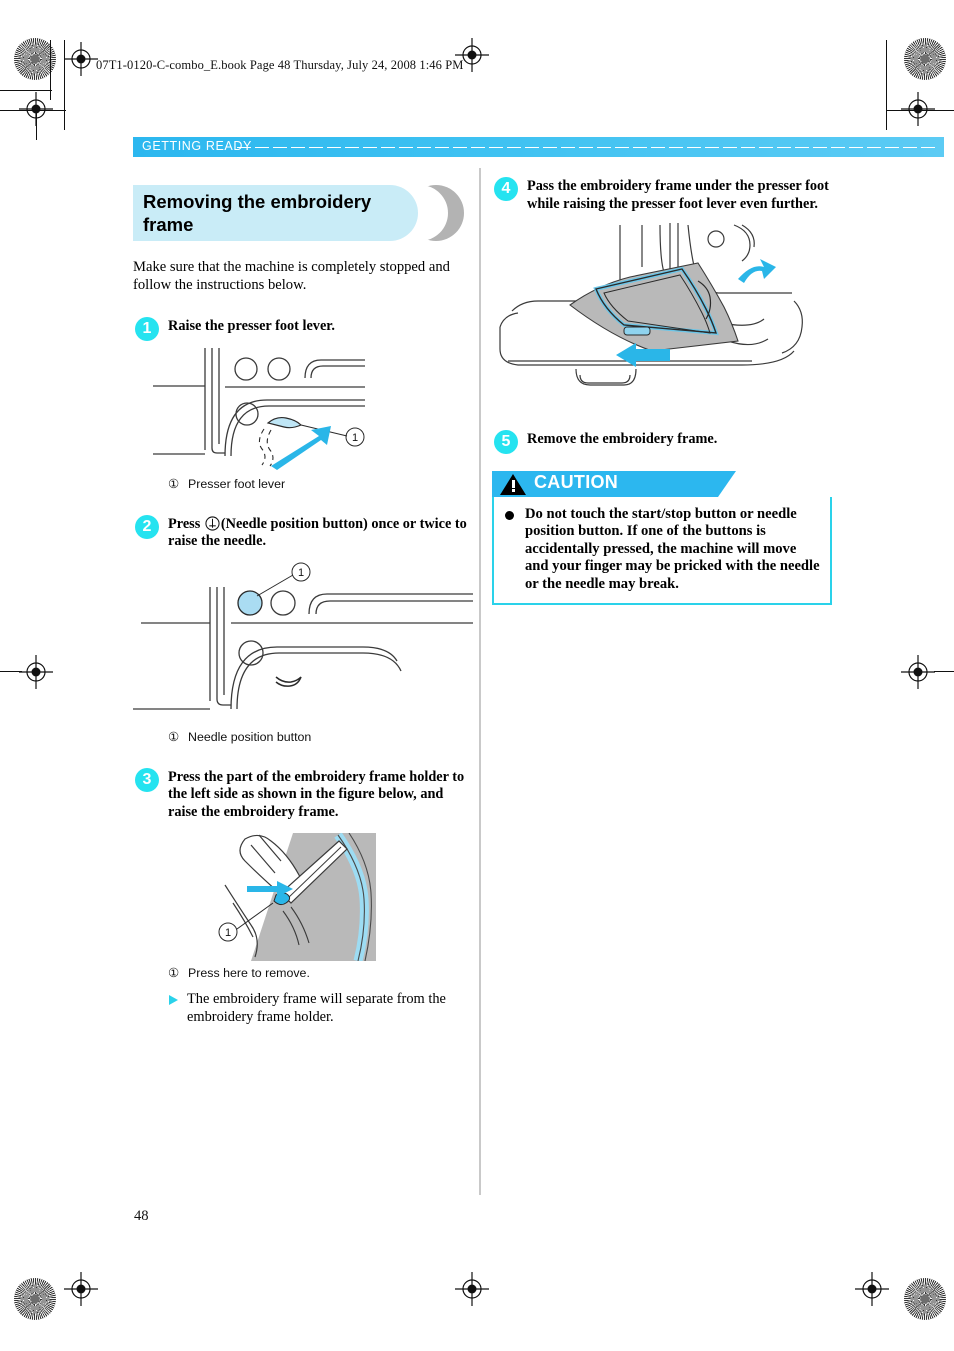  I want to click on step-1: 1 Raise the presser foot lever., so click(303, 328).